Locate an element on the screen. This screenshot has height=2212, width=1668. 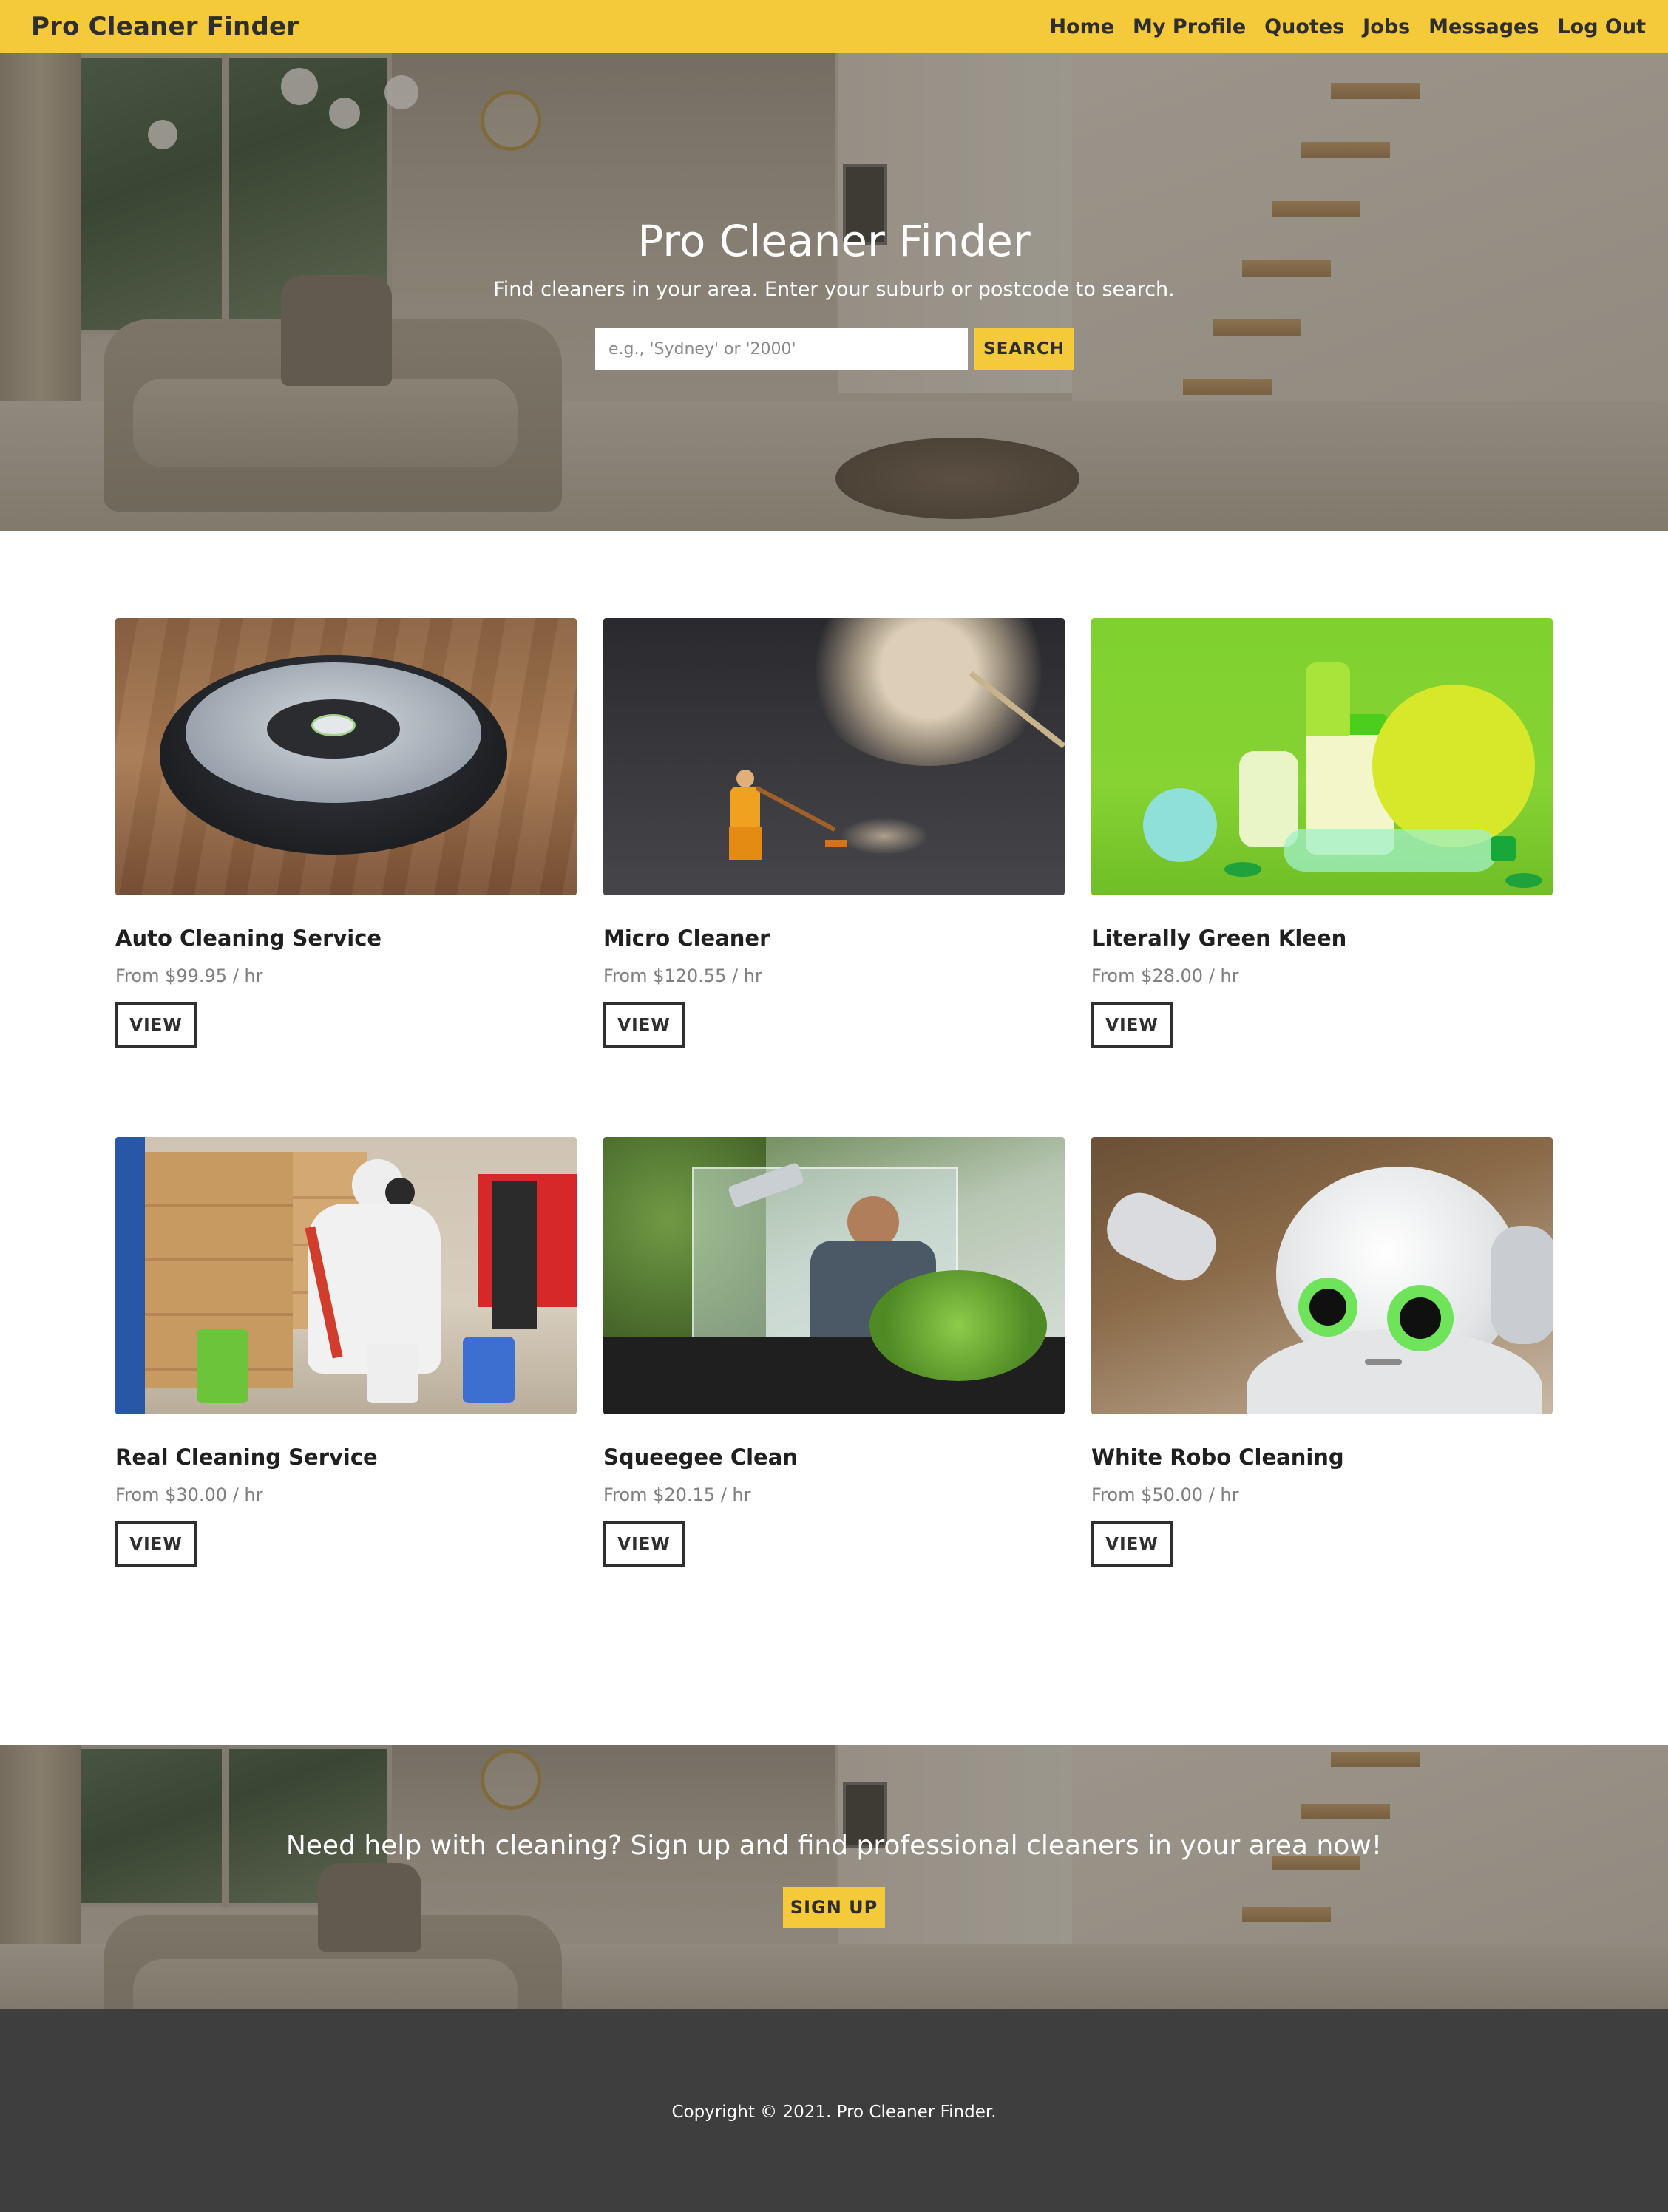
footer: Copyright © 2021. Pro Cleaner Finder. is located at coordinates (834, 2110).